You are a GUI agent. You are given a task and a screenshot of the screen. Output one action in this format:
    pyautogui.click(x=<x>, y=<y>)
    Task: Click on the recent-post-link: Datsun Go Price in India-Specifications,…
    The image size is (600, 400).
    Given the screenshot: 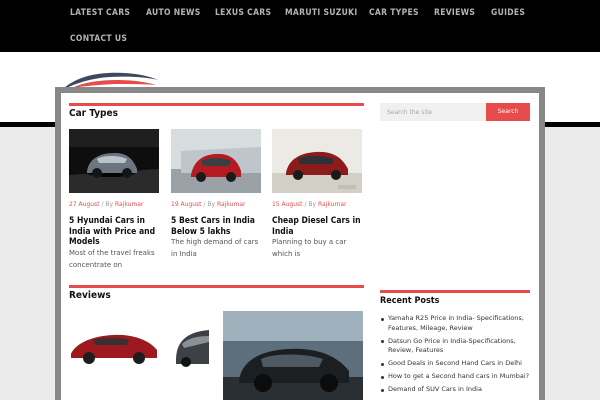 What is the action you would take?
    pyautogui.click(x=455, y=346)
    